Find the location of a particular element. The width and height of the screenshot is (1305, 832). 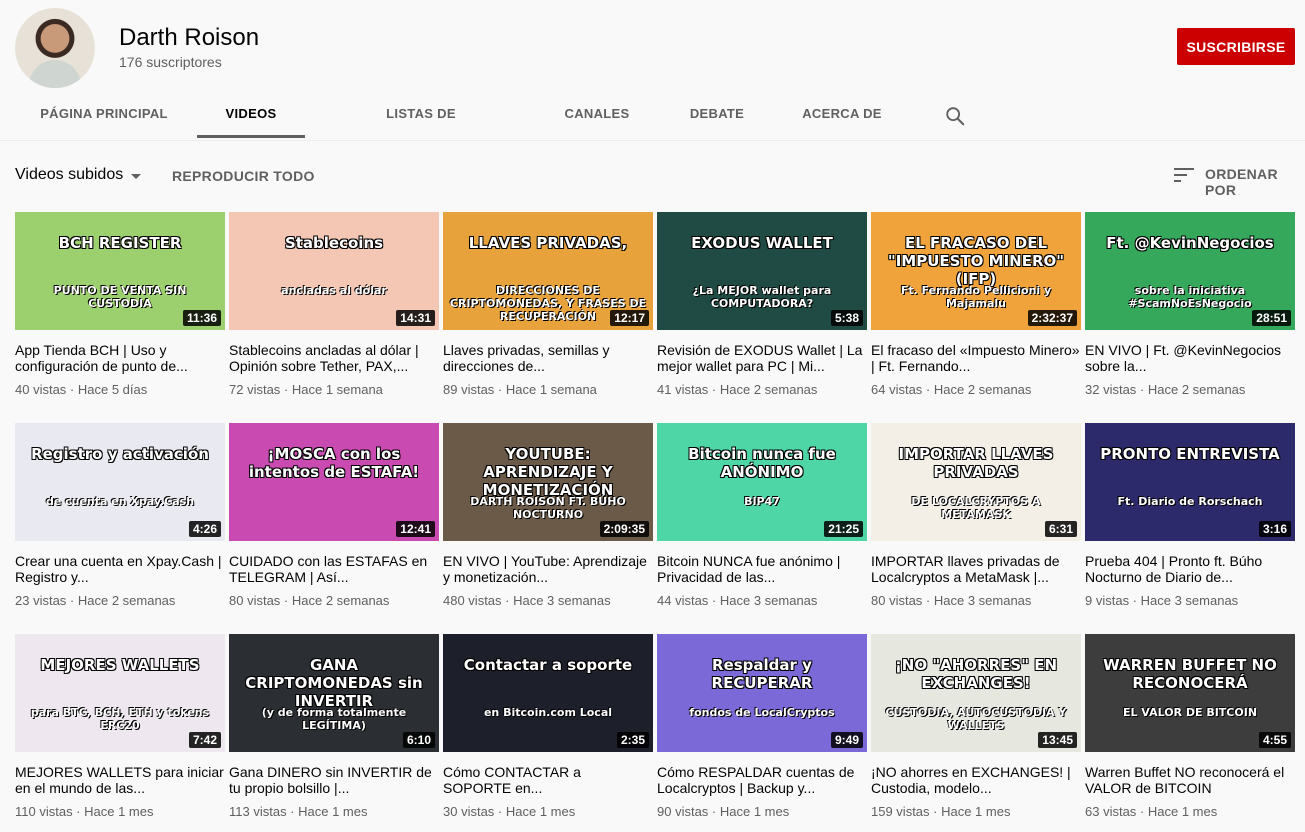

tab-videos: VIDEOS is located at coordinates (251, 115).